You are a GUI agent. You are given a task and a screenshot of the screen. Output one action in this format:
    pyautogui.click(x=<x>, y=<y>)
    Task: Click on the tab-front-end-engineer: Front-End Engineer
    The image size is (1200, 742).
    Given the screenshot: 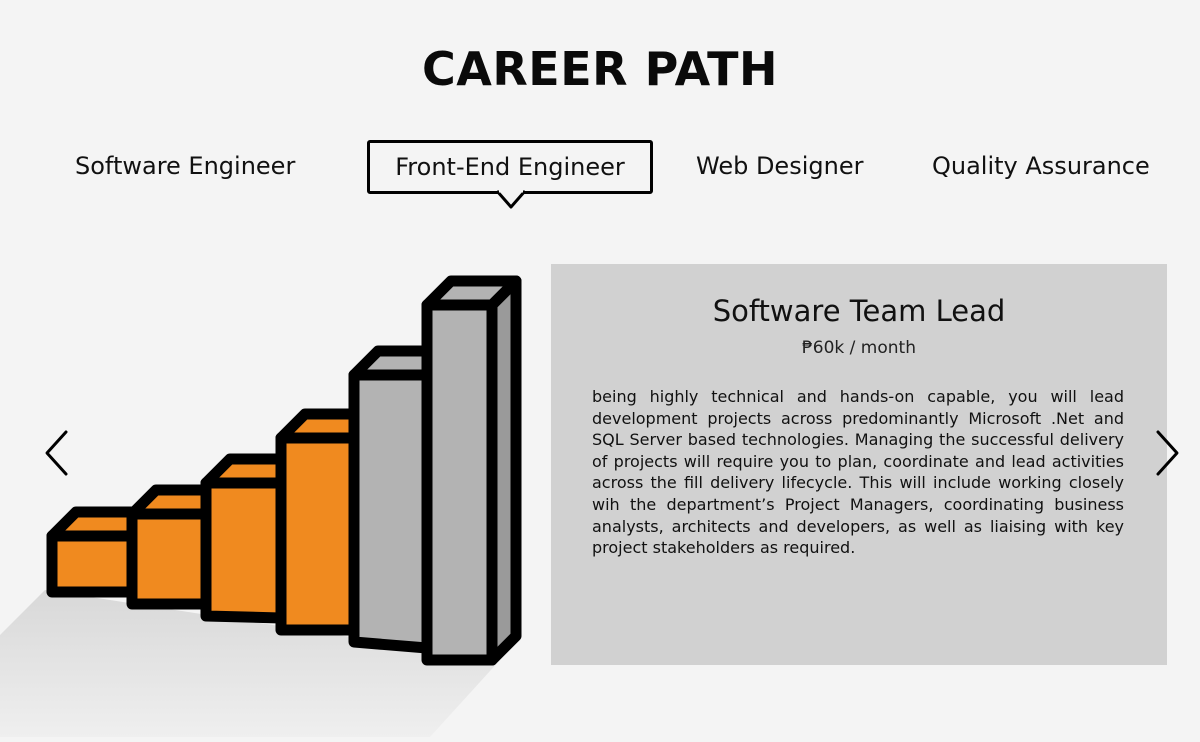 What is the action you would take?
    pyautogui.click(x=510, y=167)
    